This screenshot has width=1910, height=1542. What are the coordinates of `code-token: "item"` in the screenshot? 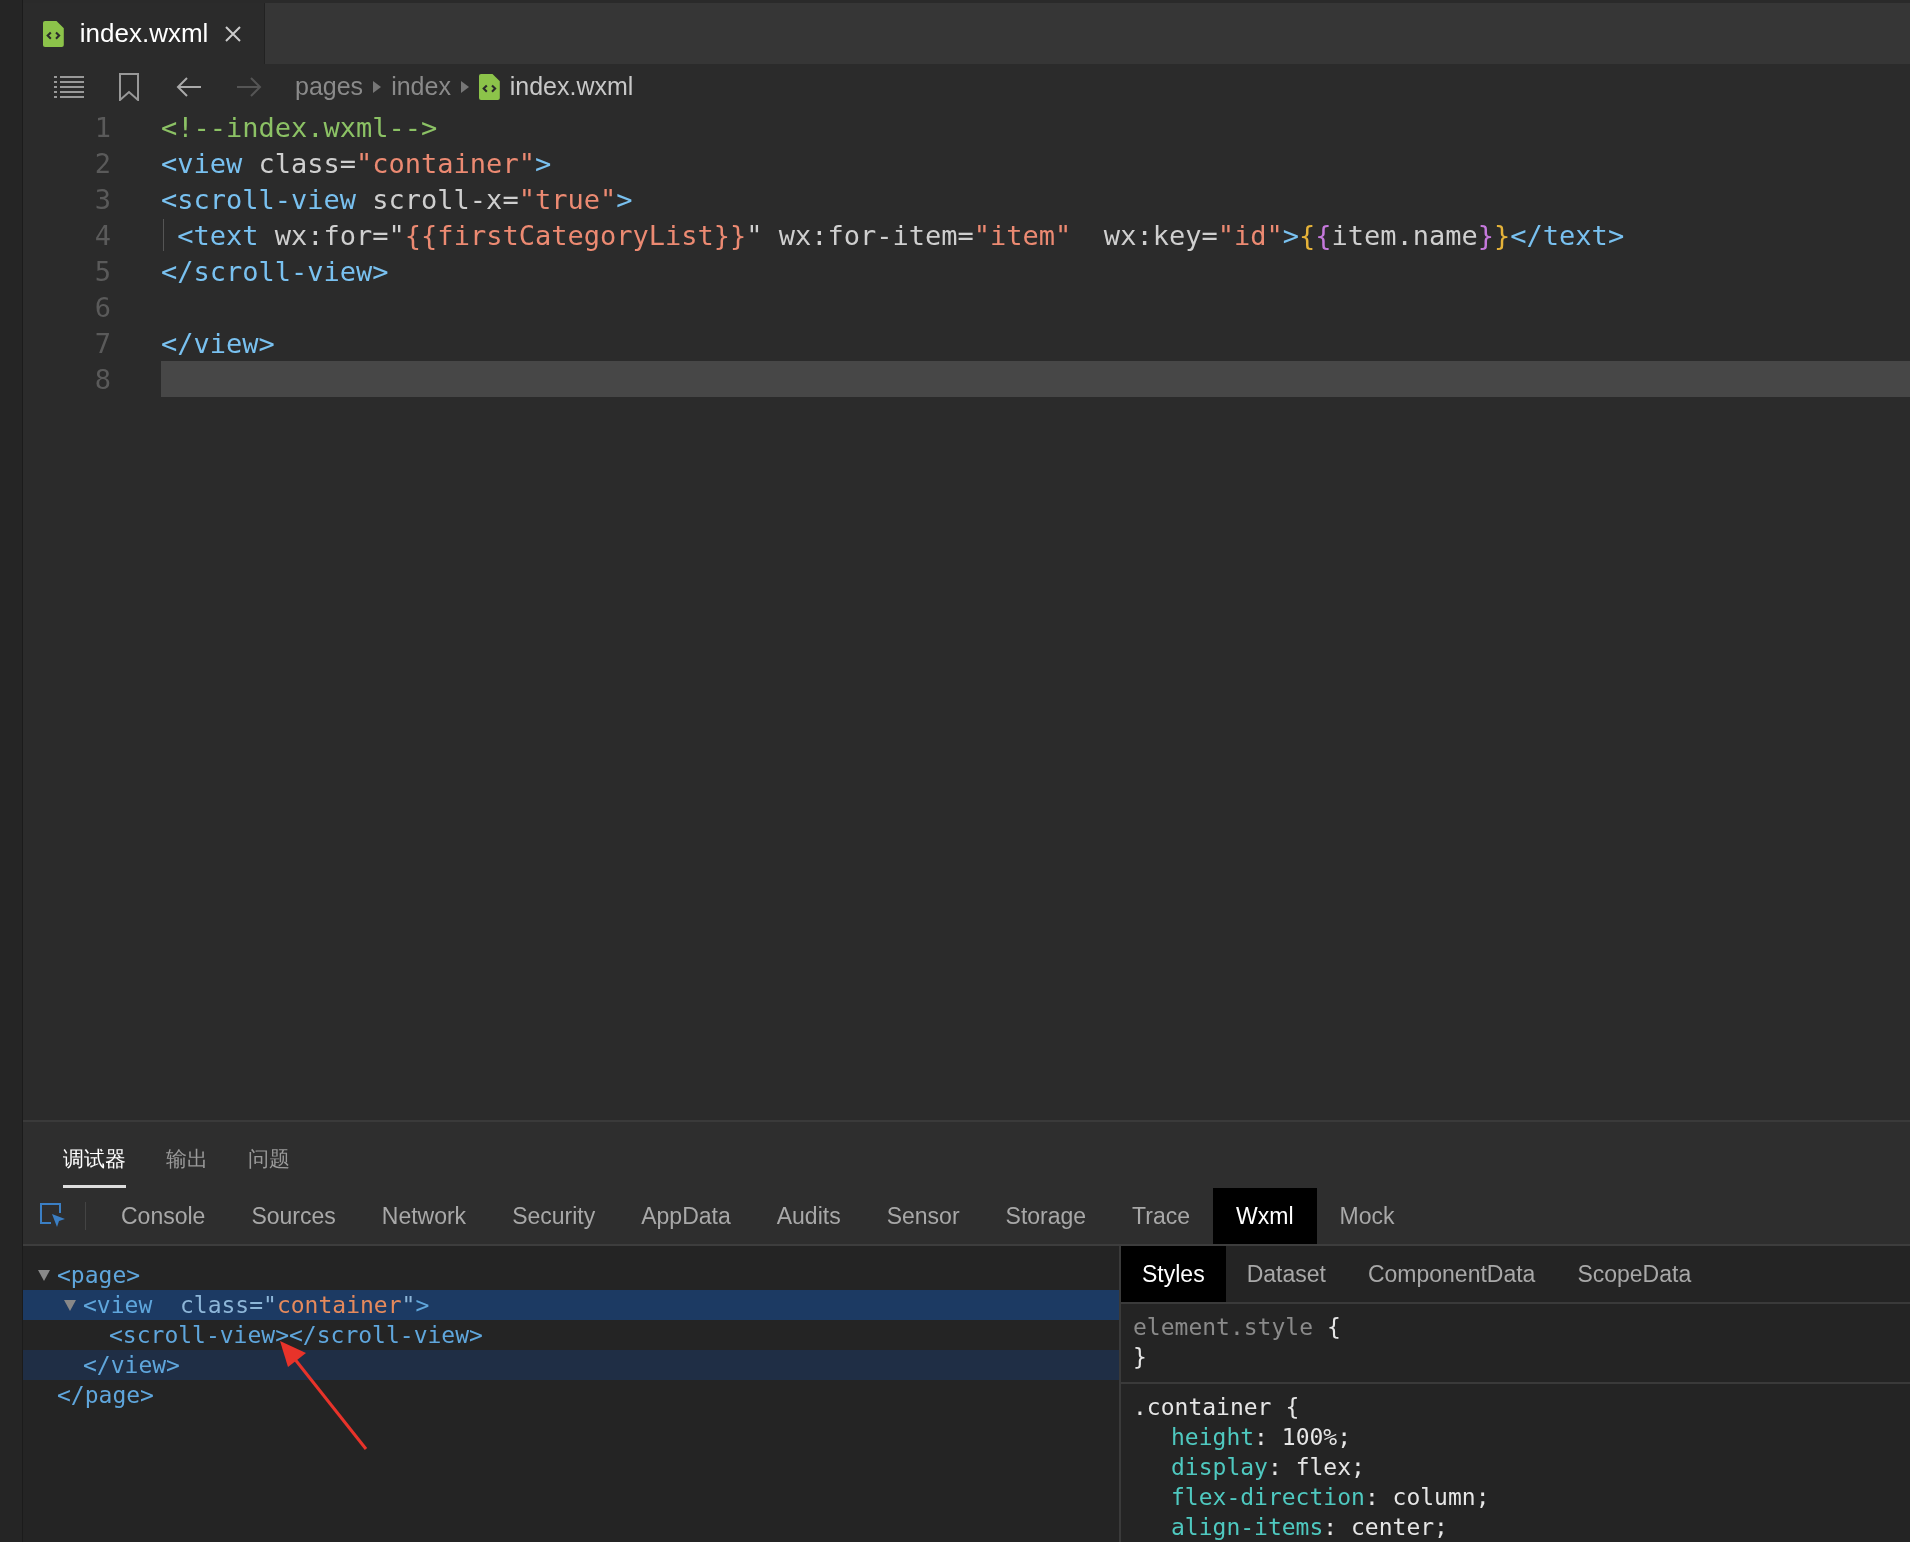 It's located at (1022, 235).